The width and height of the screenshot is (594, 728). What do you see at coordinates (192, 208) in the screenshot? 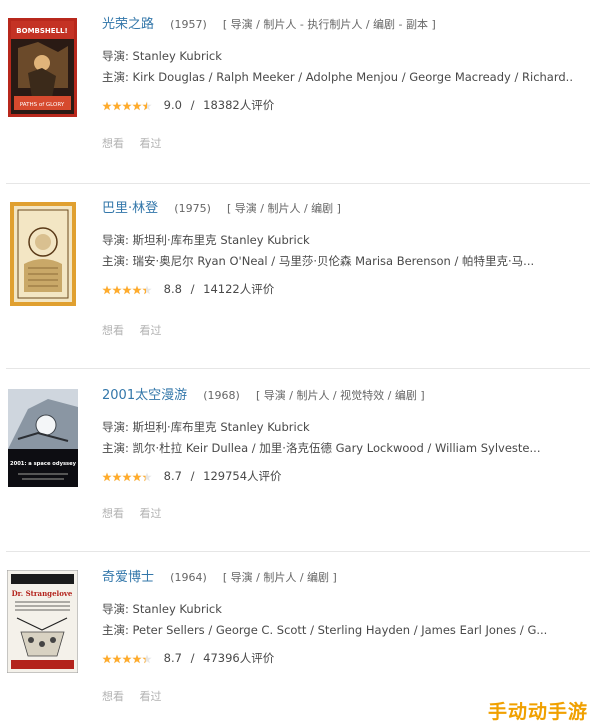
I see `movie-year: (1975)` at bounding box center [192, 208].